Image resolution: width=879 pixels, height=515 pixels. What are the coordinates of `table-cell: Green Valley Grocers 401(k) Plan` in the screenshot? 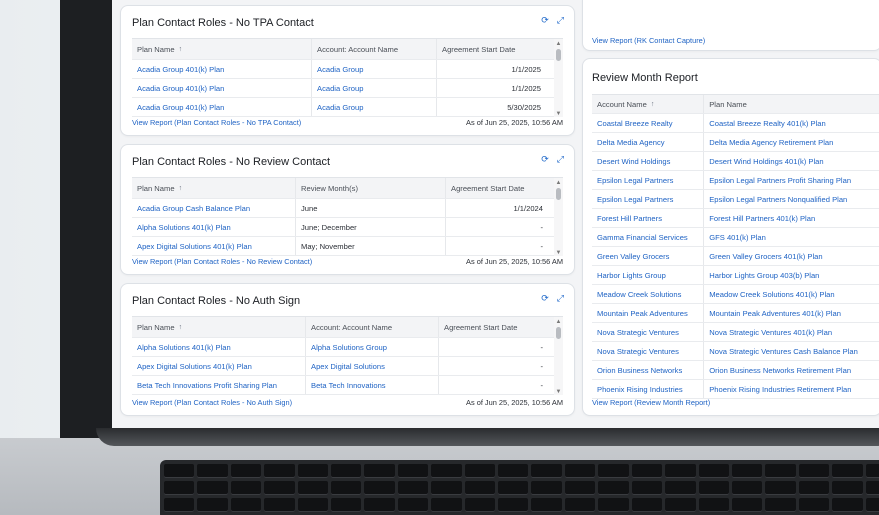 It's located at (791, 256).